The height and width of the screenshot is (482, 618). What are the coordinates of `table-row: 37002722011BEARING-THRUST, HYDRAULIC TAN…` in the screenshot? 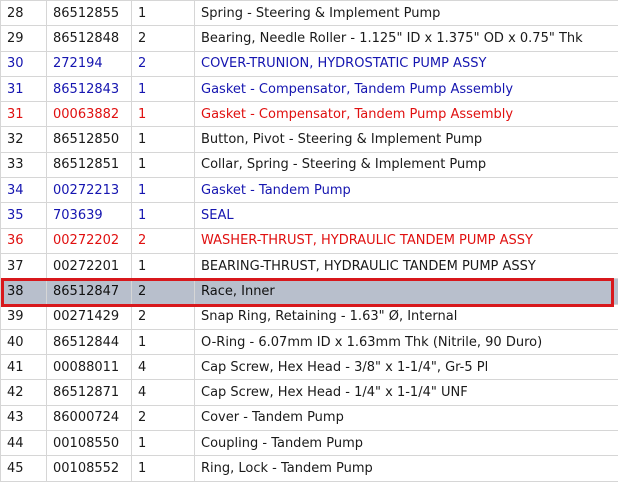 It's located at (309, 265).